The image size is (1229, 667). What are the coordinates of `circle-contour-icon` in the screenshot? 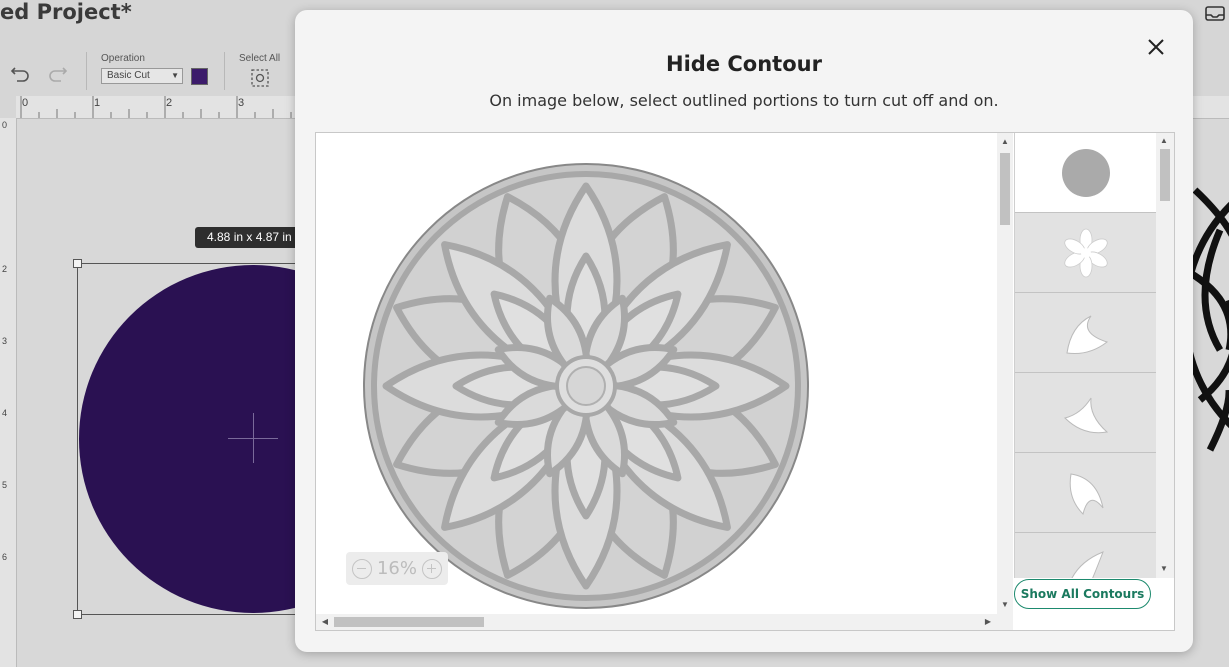 It's located at (1086, 172).